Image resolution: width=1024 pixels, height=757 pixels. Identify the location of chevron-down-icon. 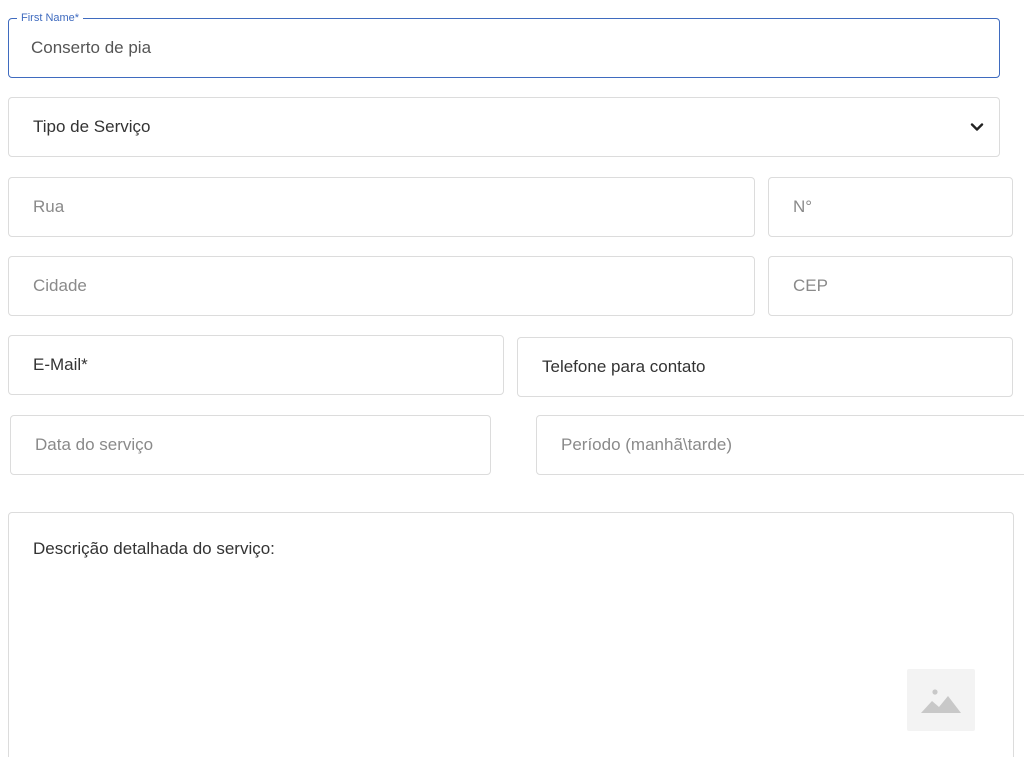
(977, 127).